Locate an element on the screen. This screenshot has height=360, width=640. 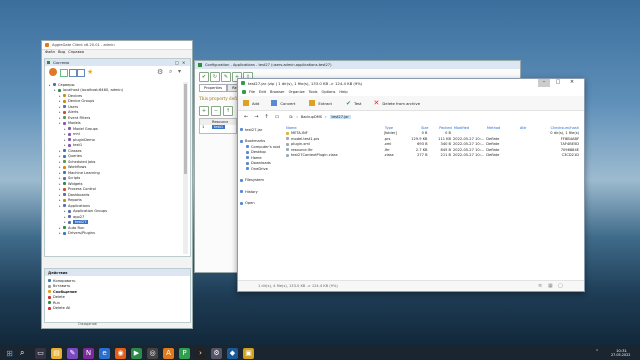
onenote-icon: N is located at coordinates (88, 353).